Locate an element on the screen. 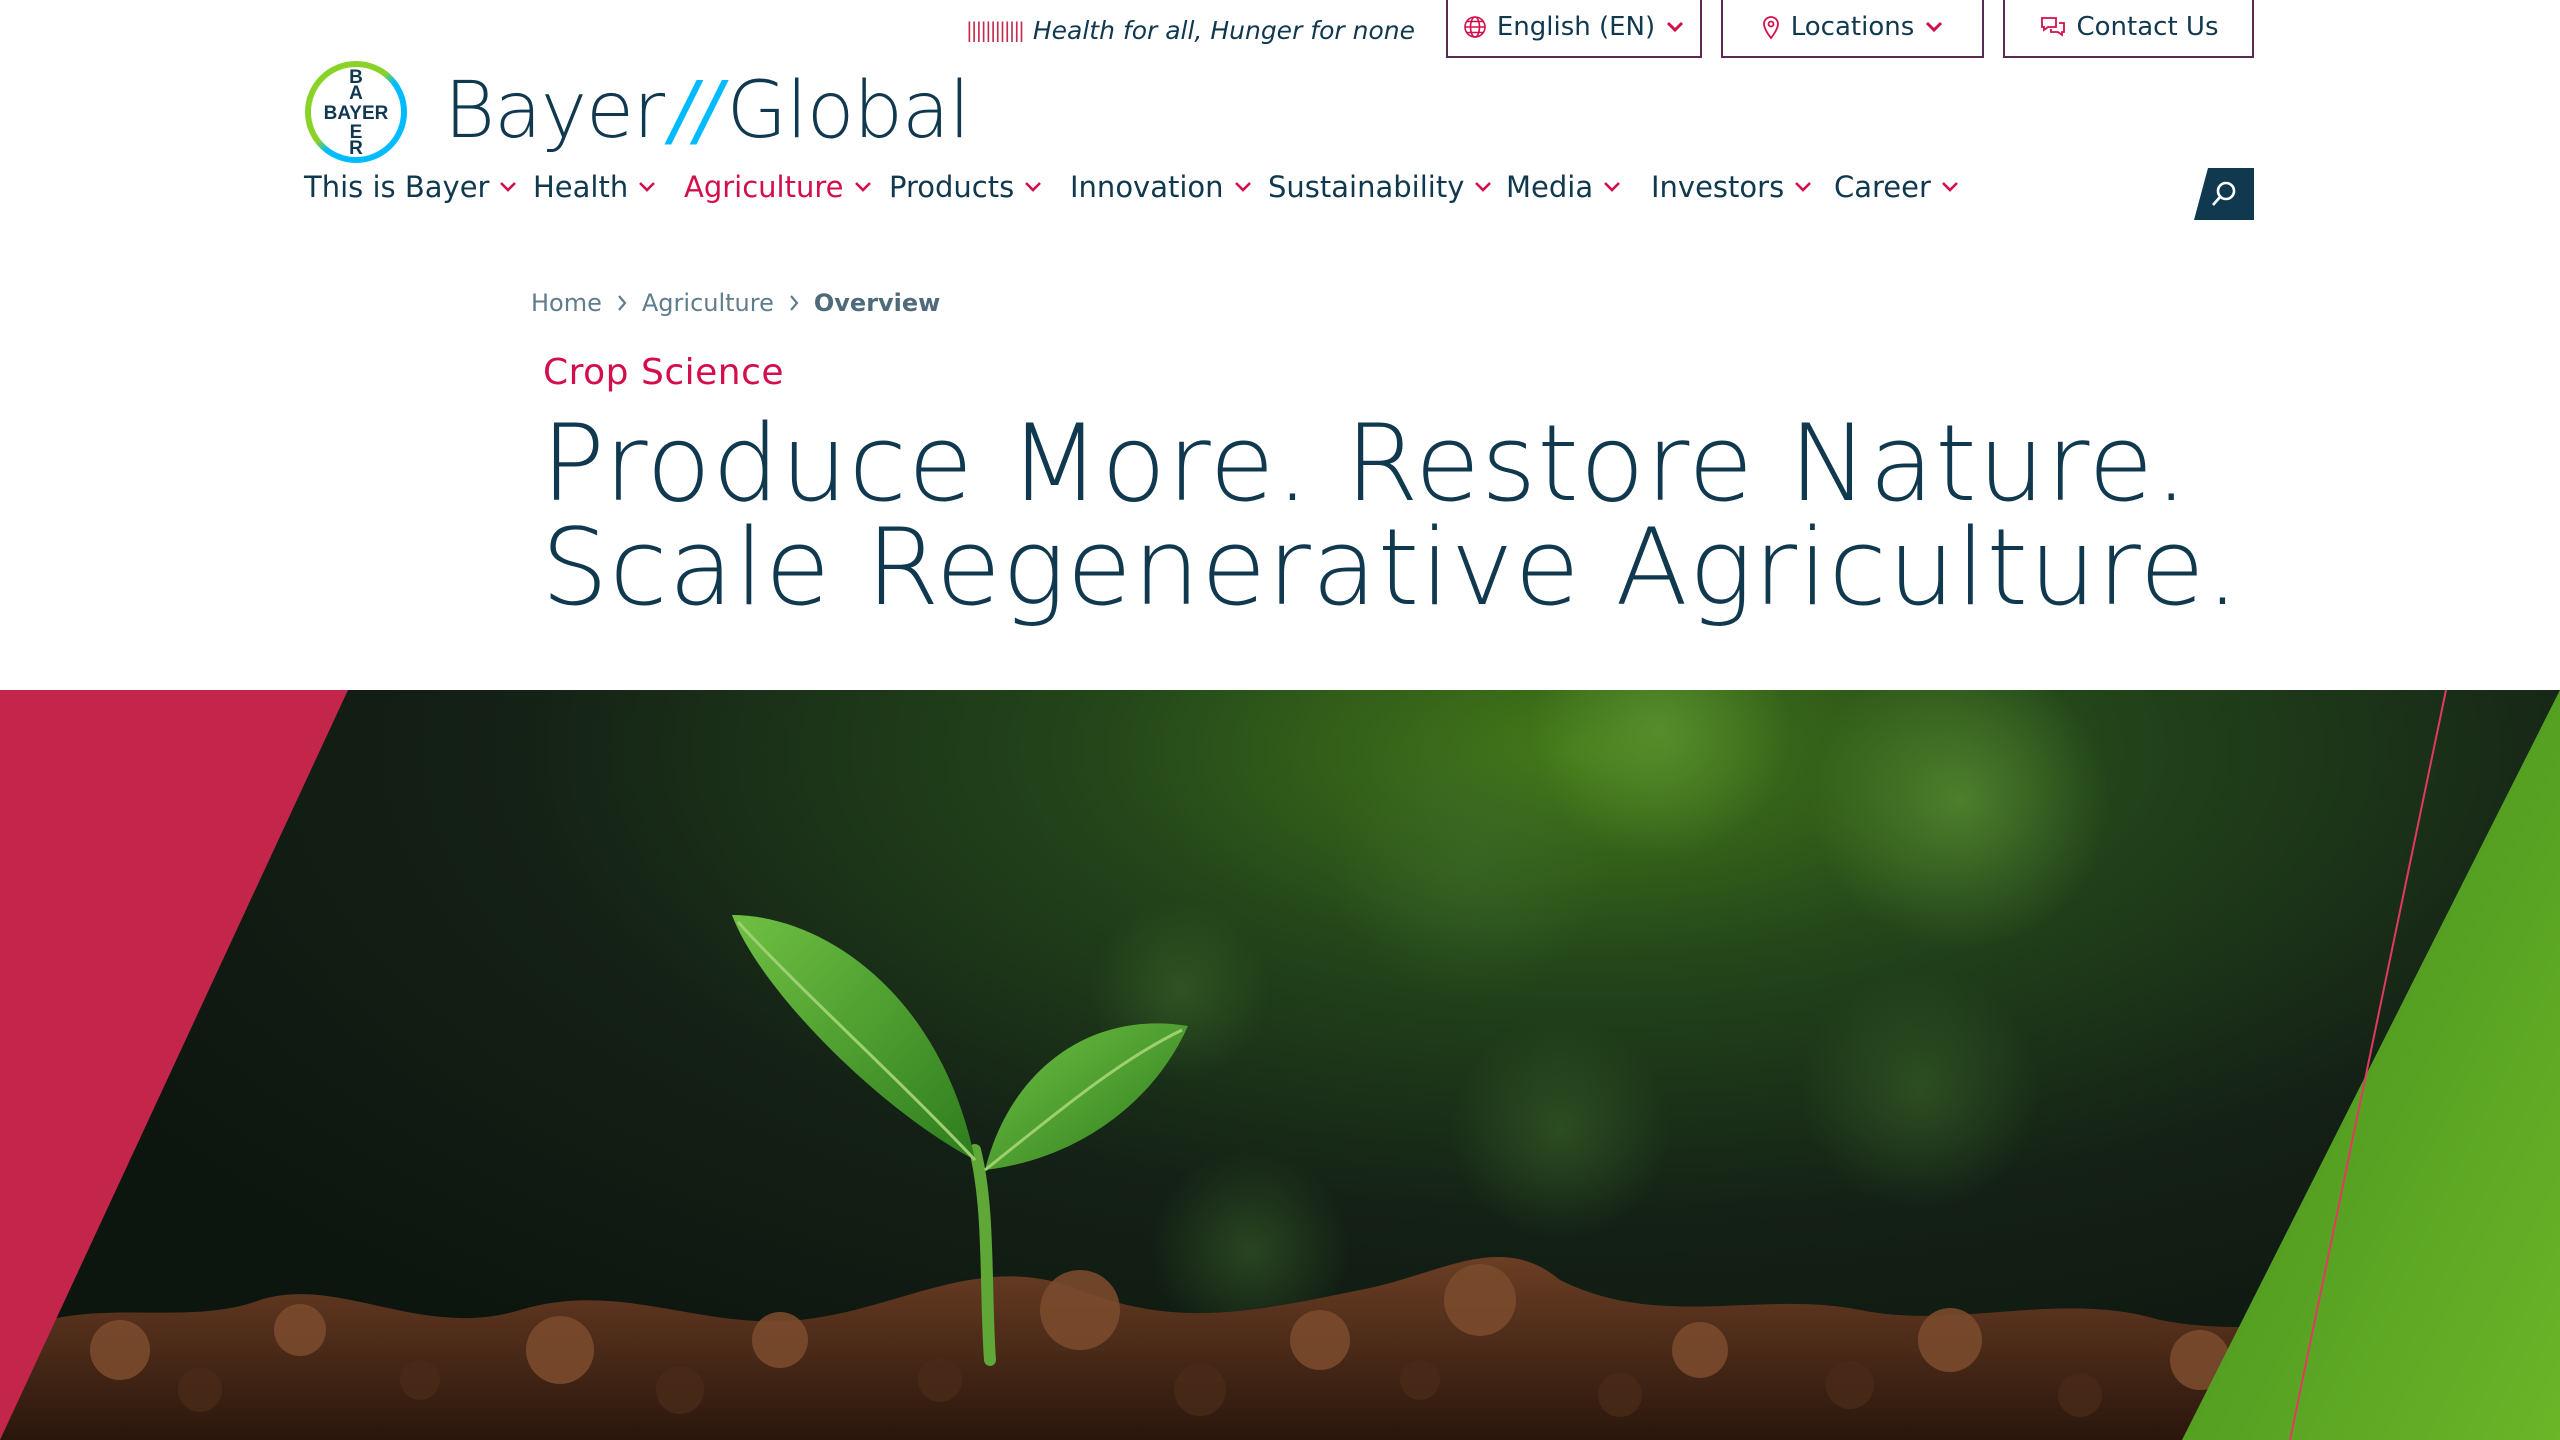 This screenshot has height=1440, width=2560. nav-label: Agriculture is located at coordinates (764, 187).